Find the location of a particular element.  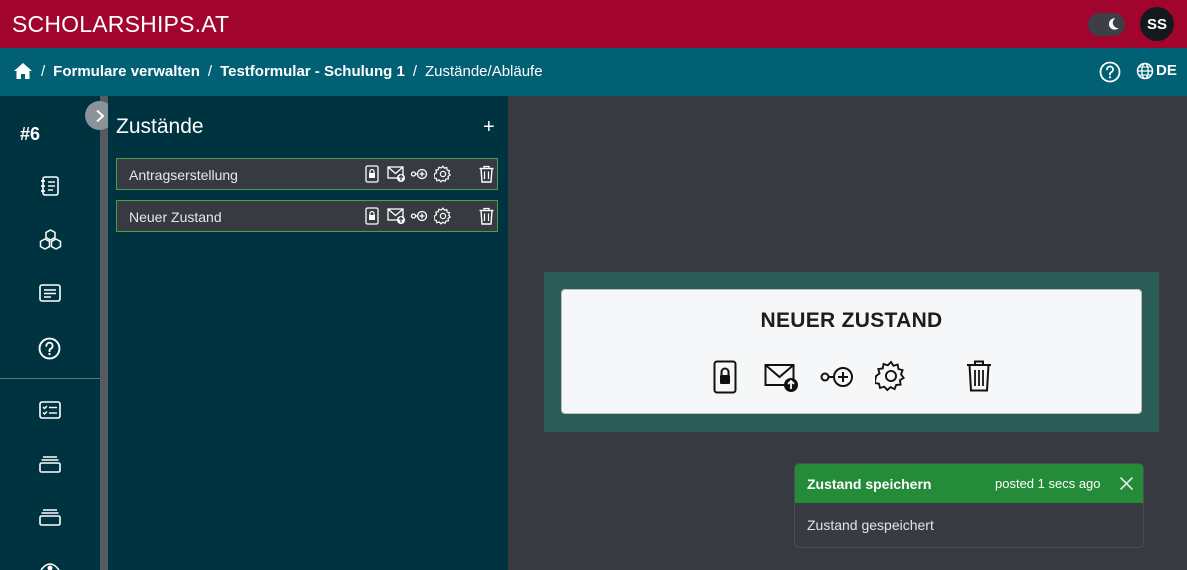

toast-message: Zustand gespeichert is located at coordinates (870, 525).